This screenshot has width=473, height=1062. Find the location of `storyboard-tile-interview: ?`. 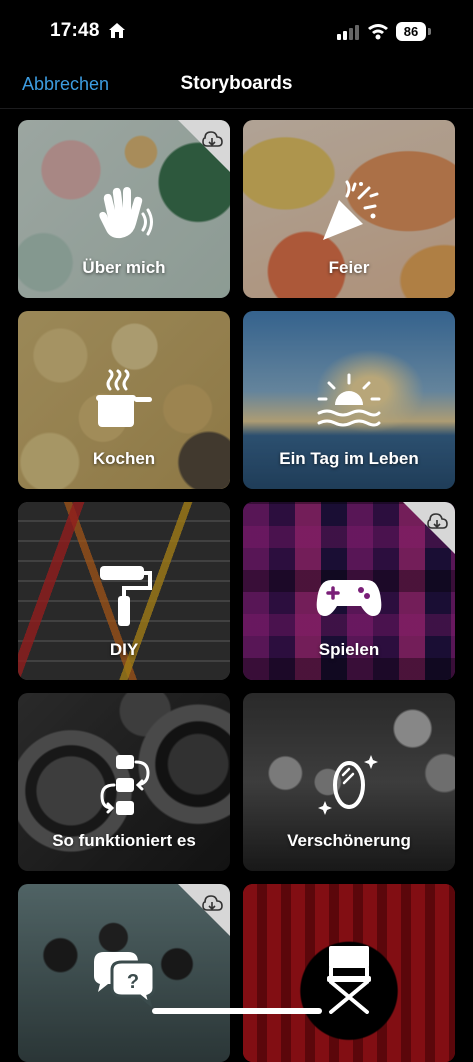

storyboard-tile-interview: ? is located at coordinates (124, 973).